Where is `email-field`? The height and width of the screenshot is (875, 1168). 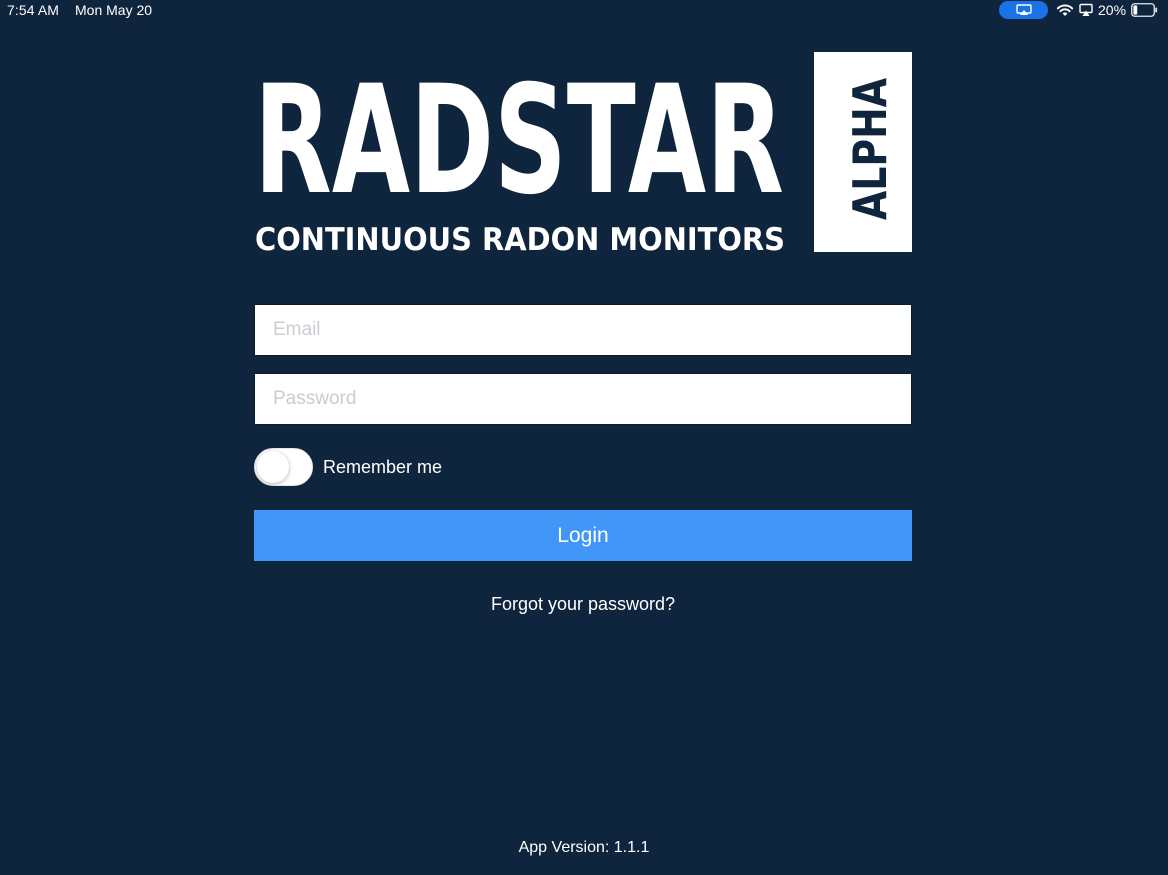 email-field is located at coordinates (583, 330).